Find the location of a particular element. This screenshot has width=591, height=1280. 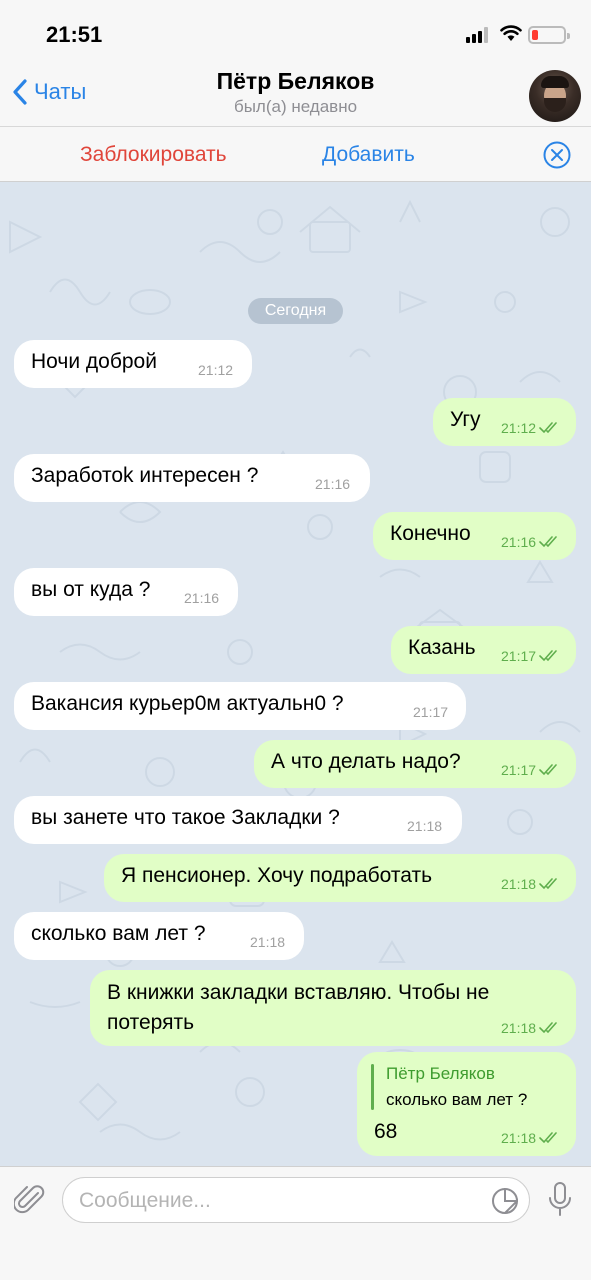

message-text: сколько вам лет ? is located at coordinates (118, 933).